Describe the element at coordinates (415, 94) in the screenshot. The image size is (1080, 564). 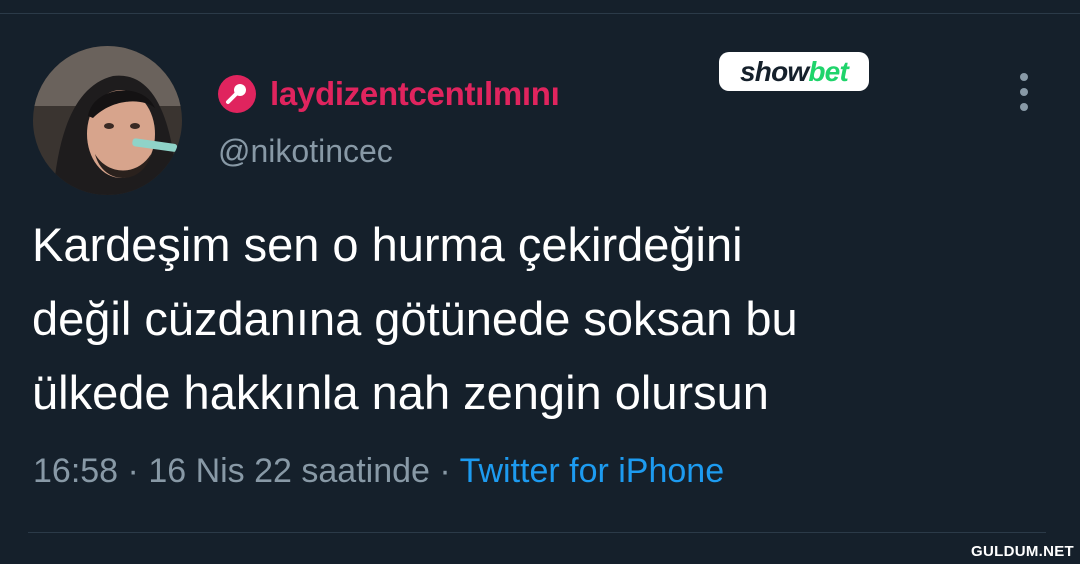
I see `display-name: laydizentcentılmını` at that location.